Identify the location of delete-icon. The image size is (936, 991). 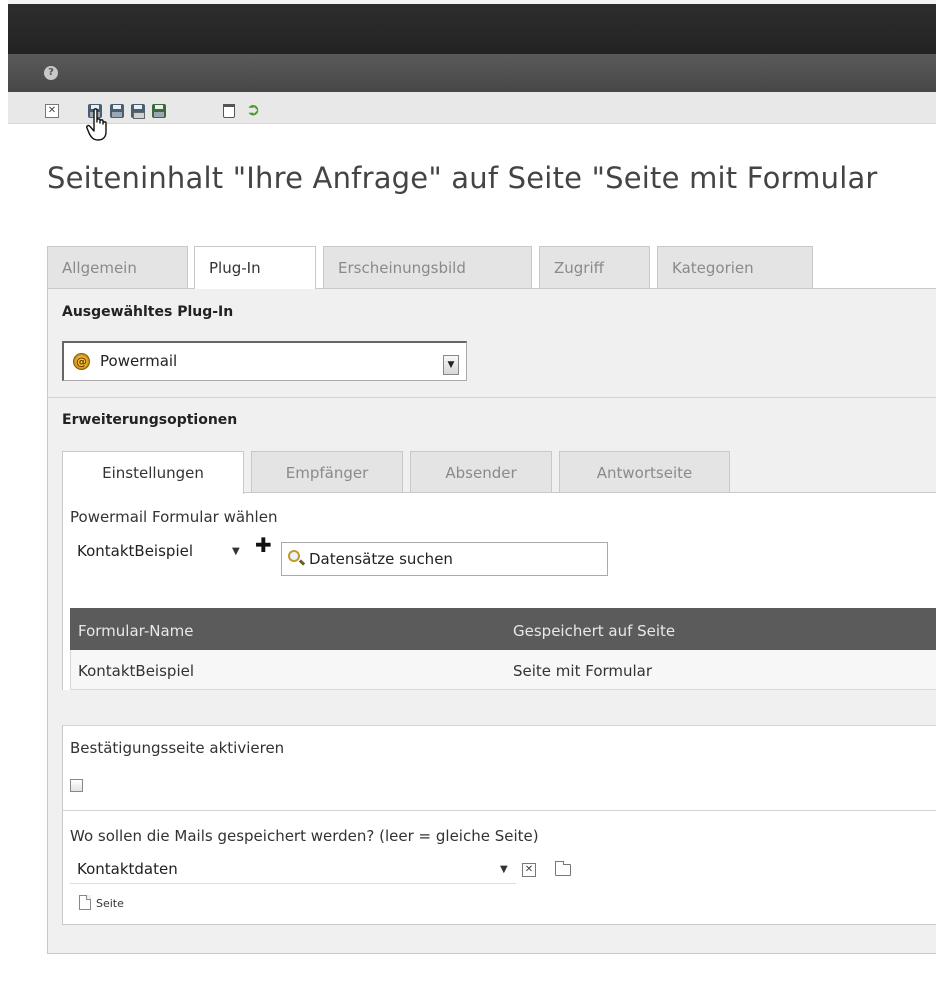
(229, 111).